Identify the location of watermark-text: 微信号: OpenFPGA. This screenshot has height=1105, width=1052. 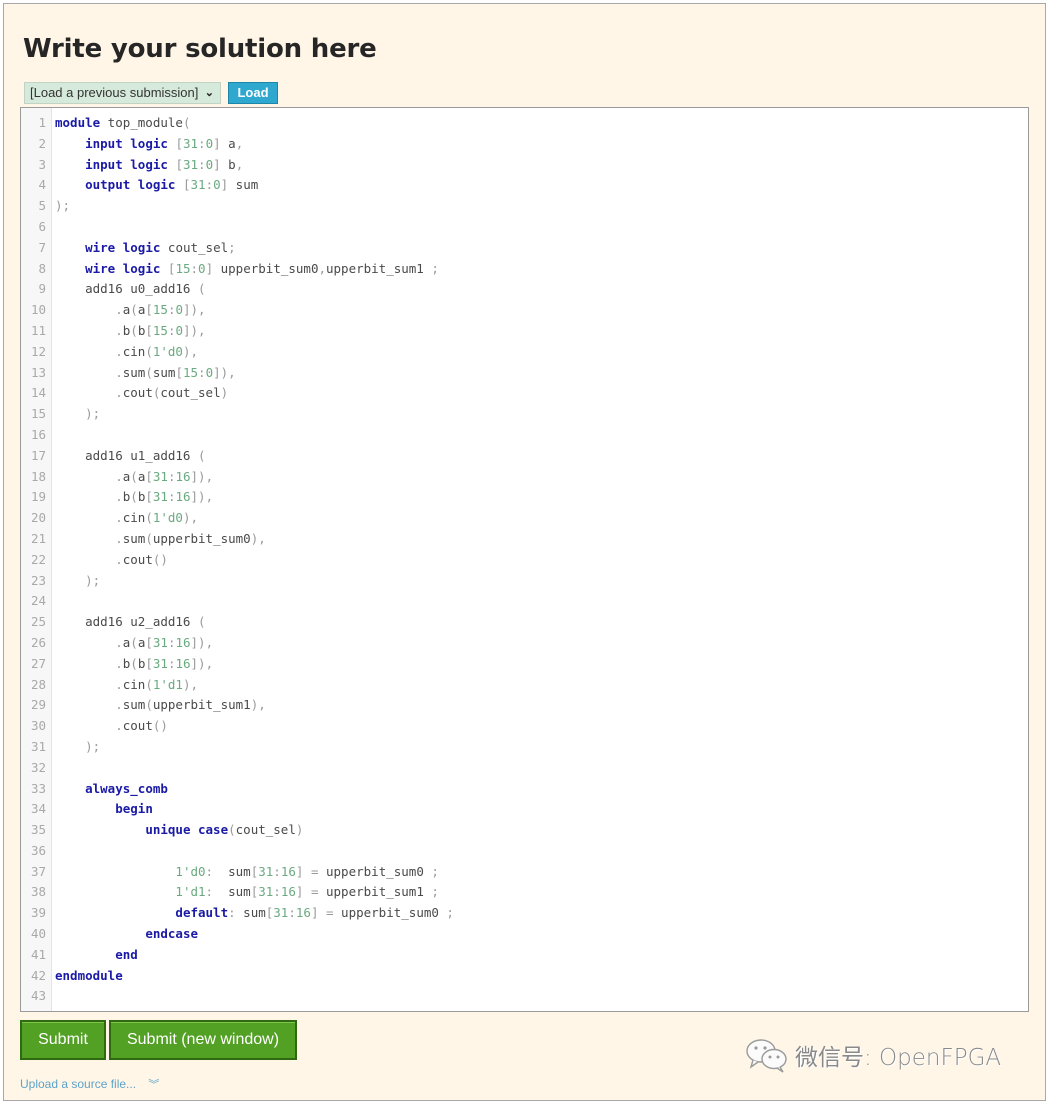
(898, 1058).